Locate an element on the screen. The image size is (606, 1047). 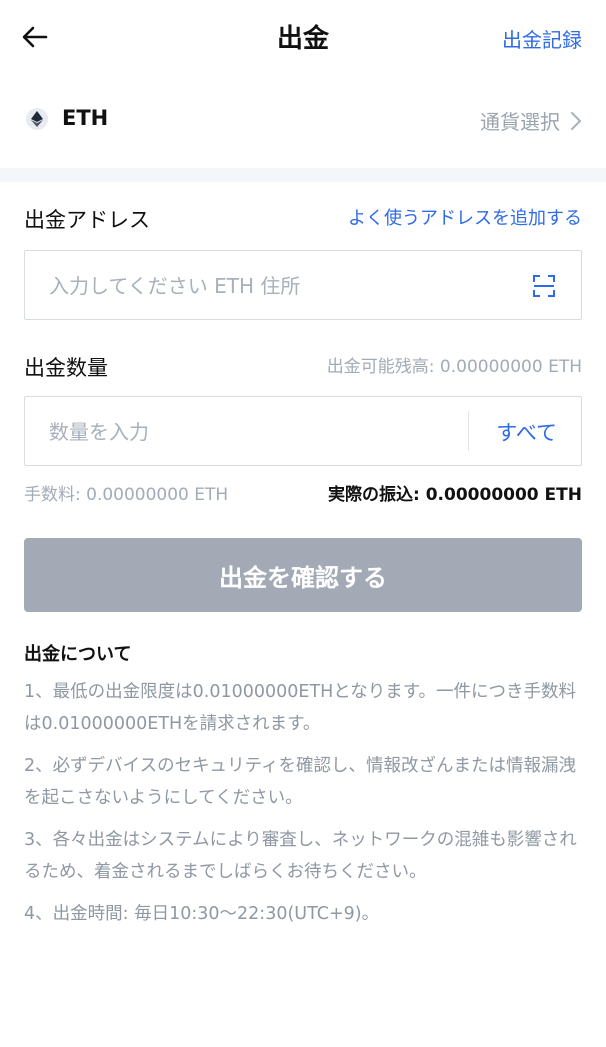
amount-field-container: すべて is located at coordinates (303, 431).